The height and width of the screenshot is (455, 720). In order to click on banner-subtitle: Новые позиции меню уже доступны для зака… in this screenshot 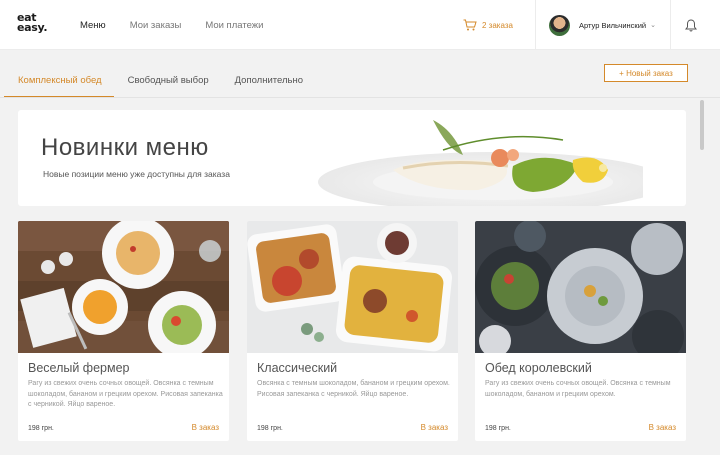, I will do `click(136, 174)`.